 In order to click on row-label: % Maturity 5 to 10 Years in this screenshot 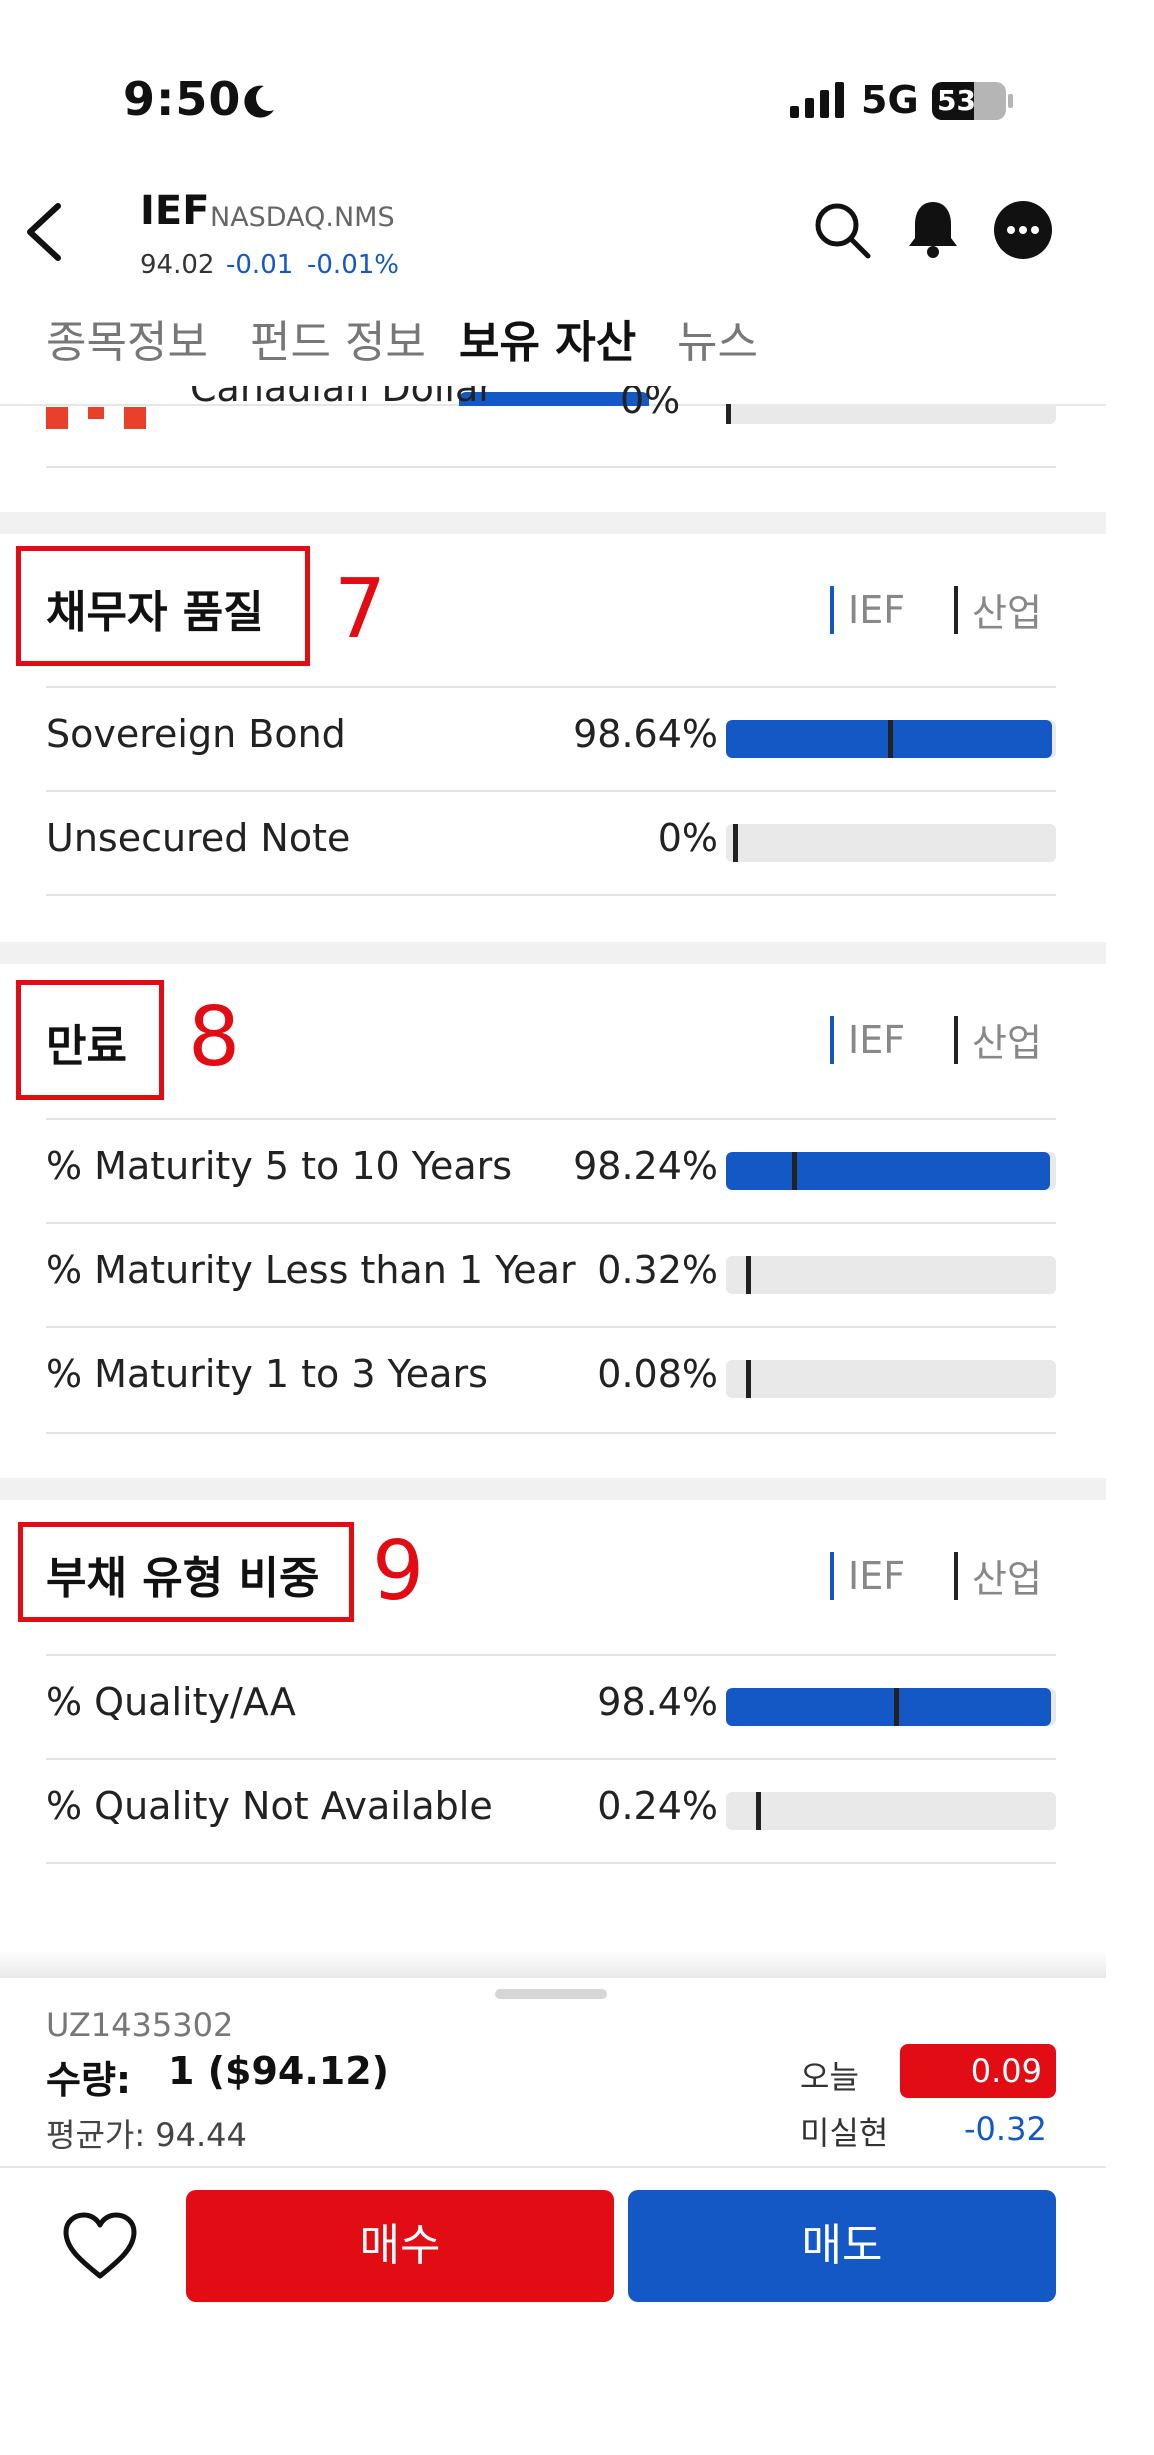, I will do `click(279, 1166)`.